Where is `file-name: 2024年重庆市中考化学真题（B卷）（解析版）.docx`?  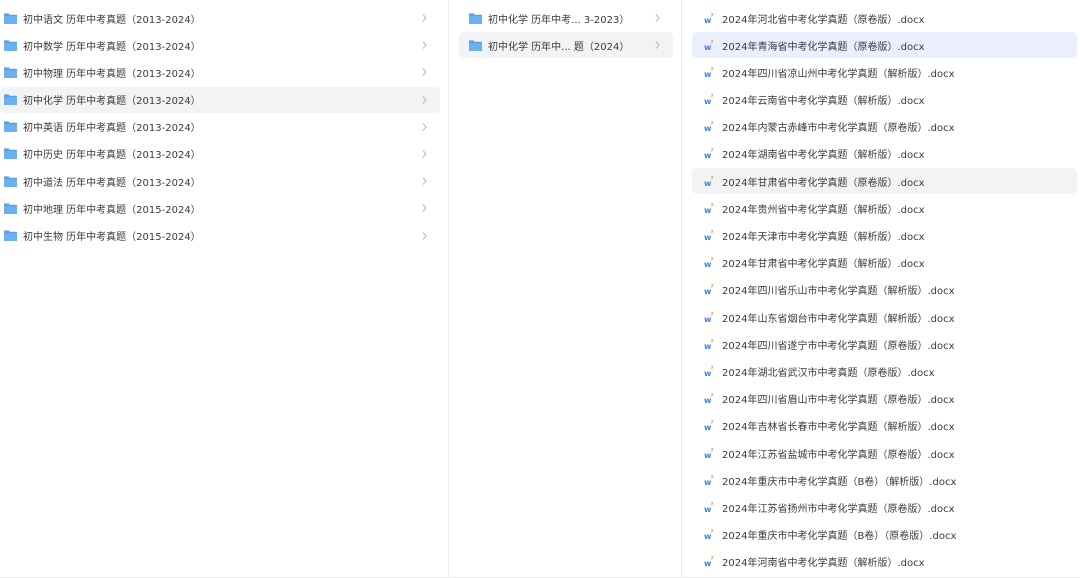
file-name: 2024年重庆市中考化学真题（B卷）（解析版）.docx is located at coordinates (839, 482).